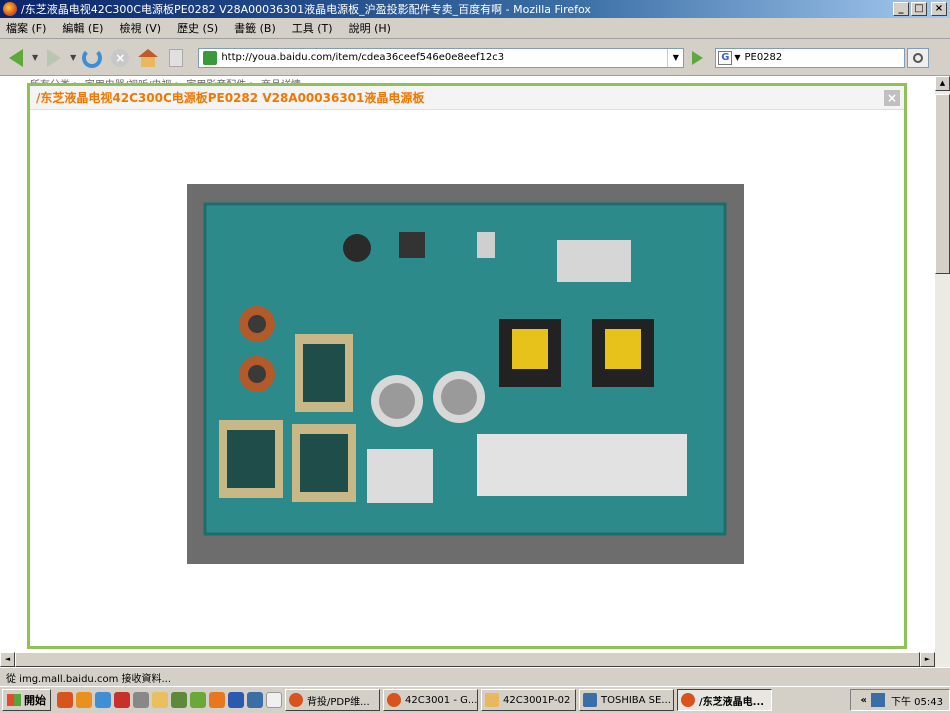  What do you see at coordinates (141, 700) in the screenshot?
I see `quicklaunch-hat-icon` at bounding box center [141, 700].